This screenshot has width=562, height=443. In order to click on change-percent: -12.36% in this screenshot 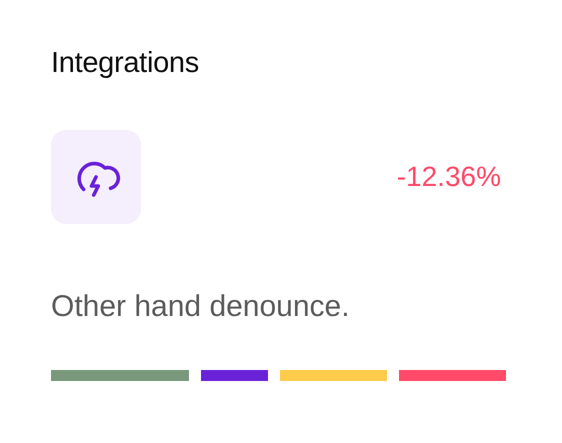, I will do `click(448, 177)`.